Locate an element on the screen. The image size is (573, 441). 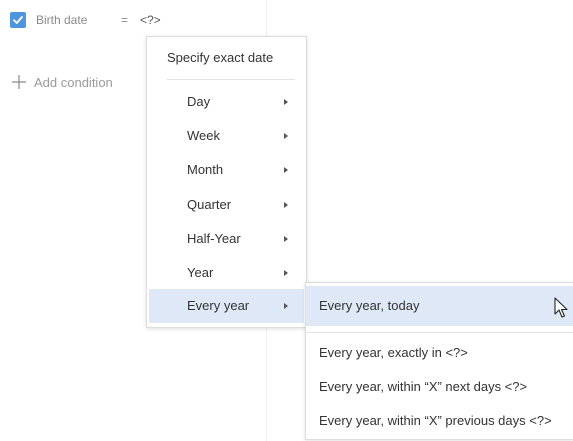
menu-item-week: Week is located at coordinates (226, 136).